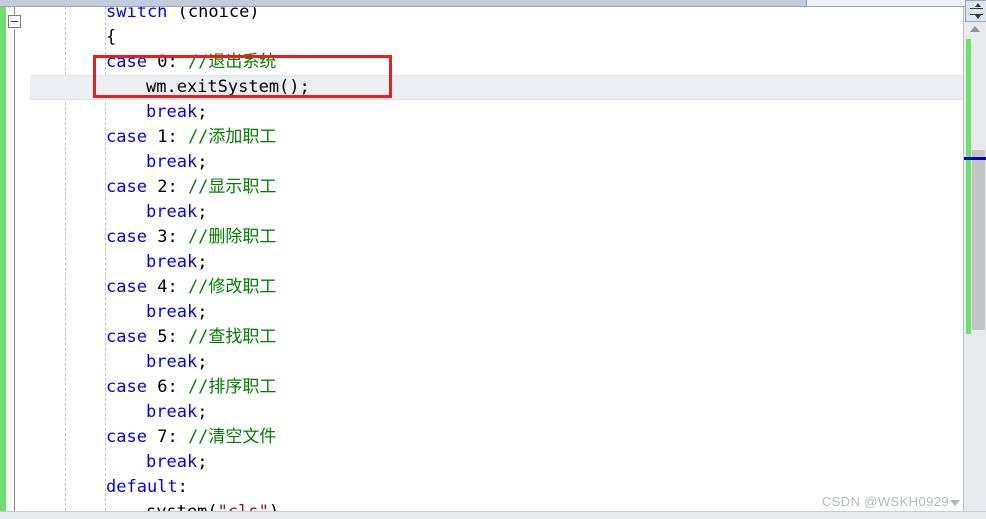 Image resolution: width=986 pixels, height=519 pixels. Describe the element at coordinates (14, 21) in the screenshot. I see `fold-collapse-icon` at that location.